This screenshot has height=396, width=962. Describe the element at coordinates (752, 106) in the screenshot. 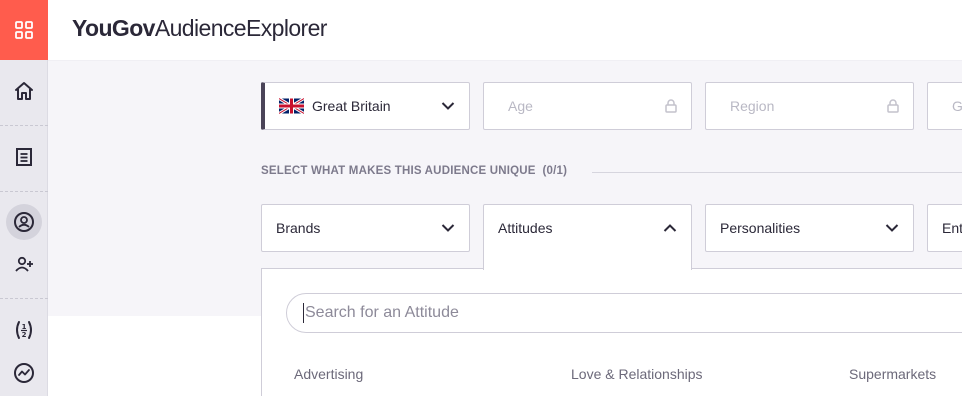

I see `region-label: Region` at that location.